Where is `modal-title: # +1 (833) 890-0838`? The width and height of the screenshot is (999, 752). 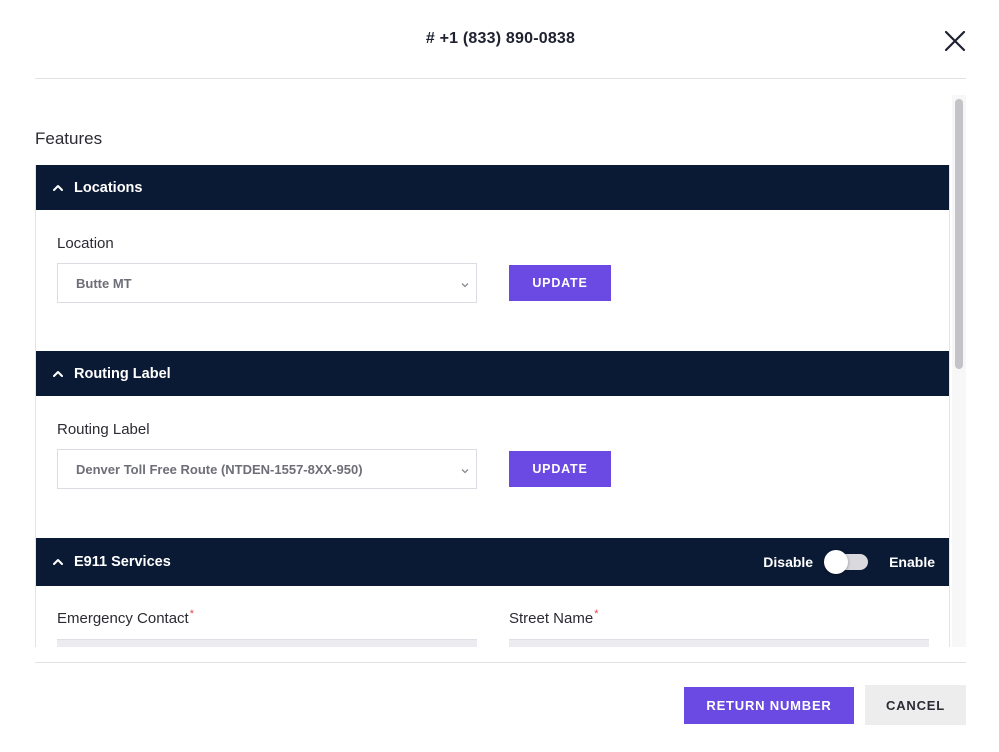 modal-title: # +1 (833) 890-0838 is located at coordinates (500, 38).